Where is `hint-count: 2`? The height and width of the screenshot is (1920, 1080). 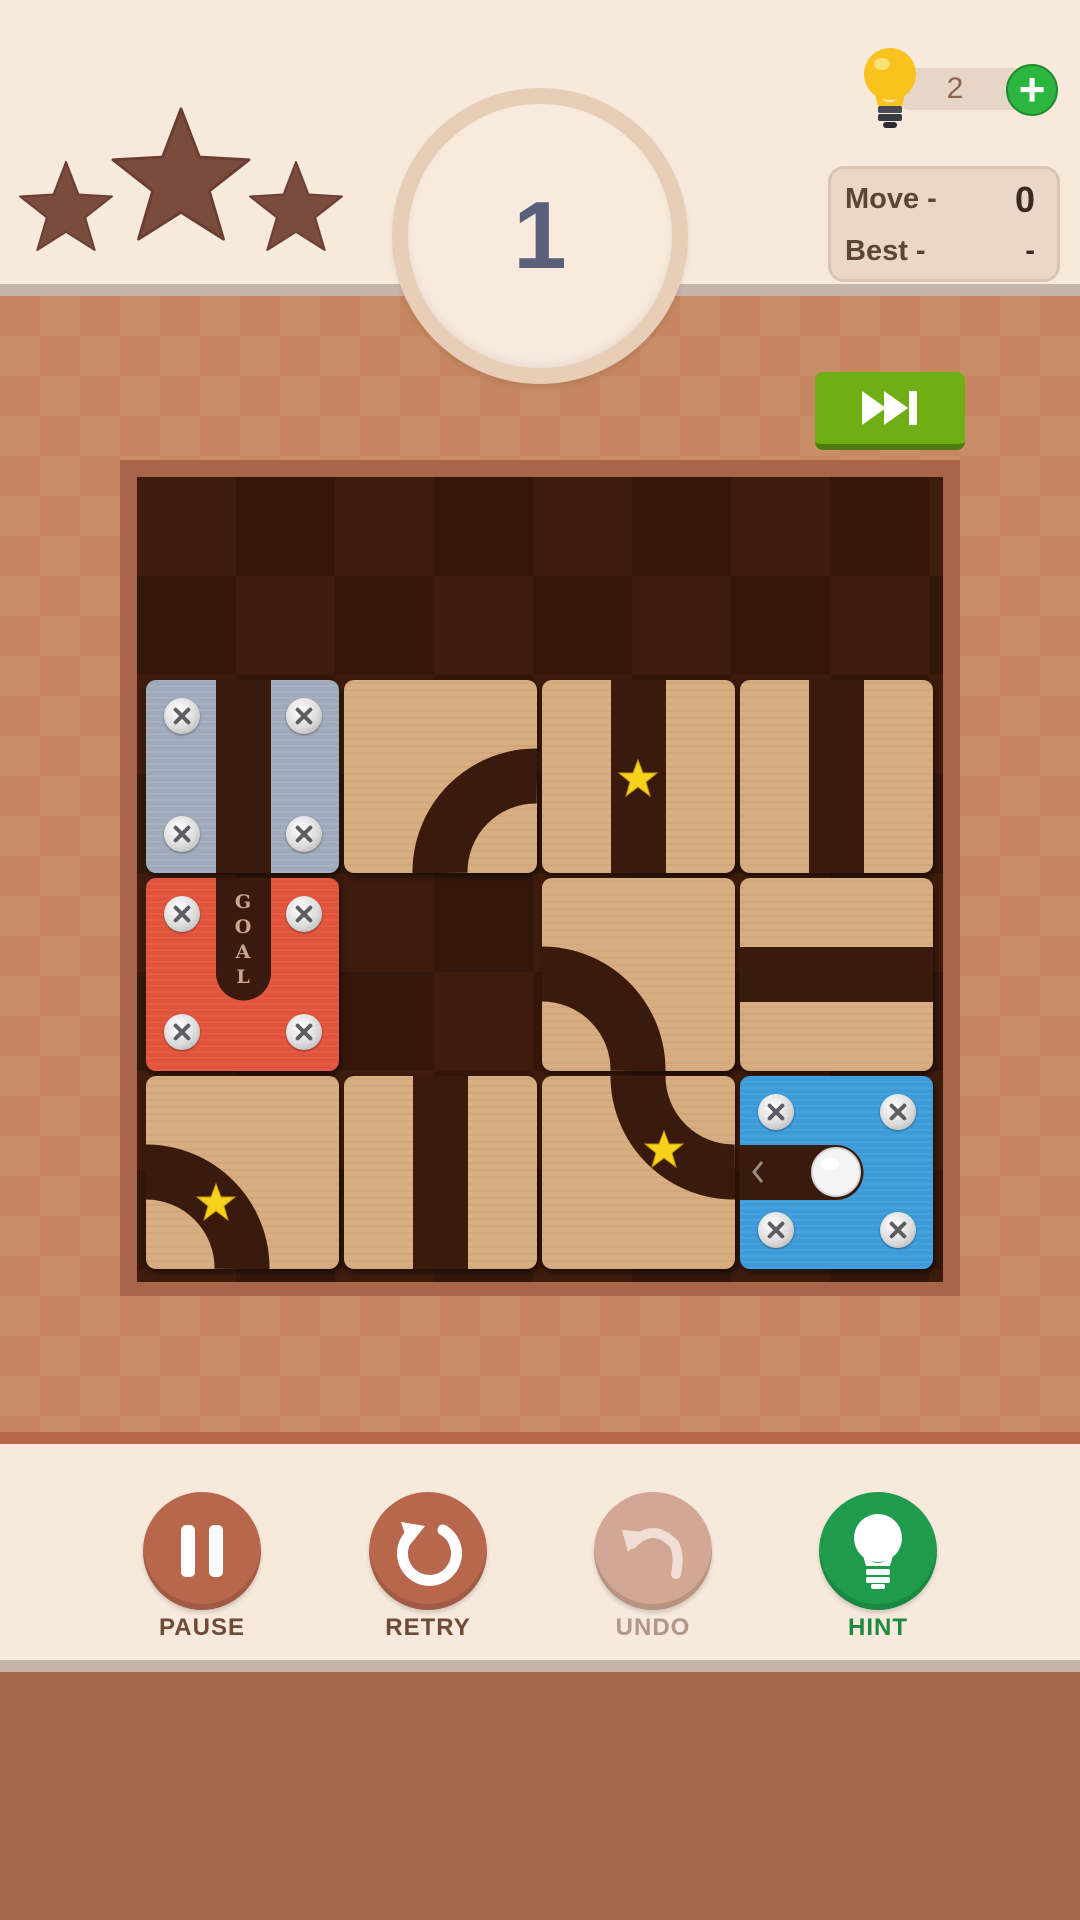
hint-count: 2 is located at coordinates (955, 88).